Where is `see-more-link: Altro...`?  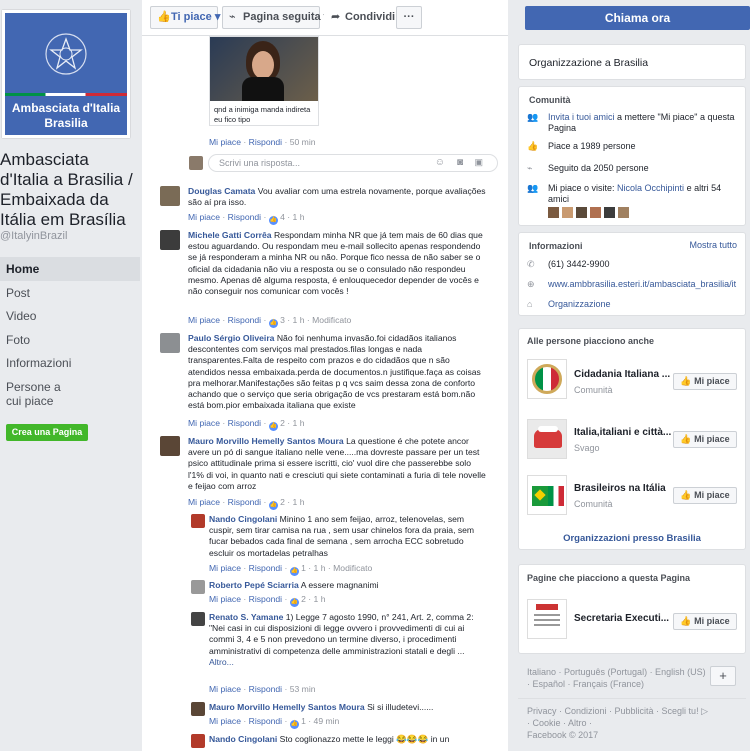
see-more-link: Altro... is located at coordinates (221, 662).